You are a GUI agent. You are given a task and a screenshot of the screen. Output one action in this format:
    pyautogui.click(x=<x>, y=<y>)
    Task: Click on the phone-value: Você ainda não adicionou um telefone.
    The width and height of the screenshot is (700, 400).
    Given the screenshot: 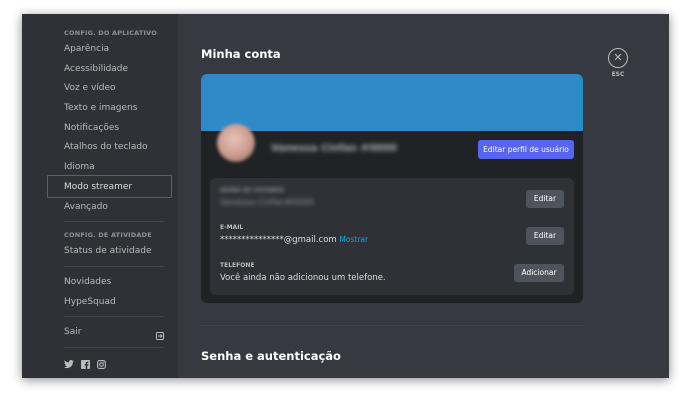 What is the action you would take?
    pyautogui.click(x=303, y=278)
    